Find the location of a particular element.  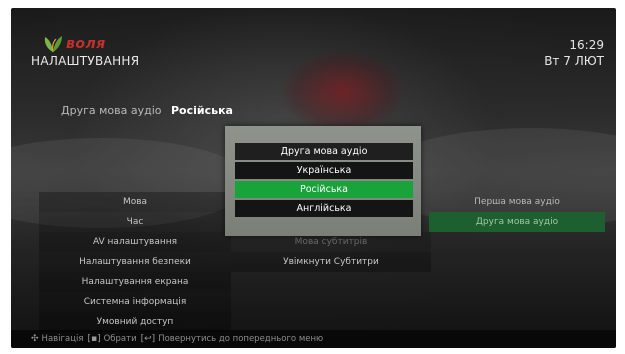

dpad-icon: ✣ is located at coordinates (35, 339).